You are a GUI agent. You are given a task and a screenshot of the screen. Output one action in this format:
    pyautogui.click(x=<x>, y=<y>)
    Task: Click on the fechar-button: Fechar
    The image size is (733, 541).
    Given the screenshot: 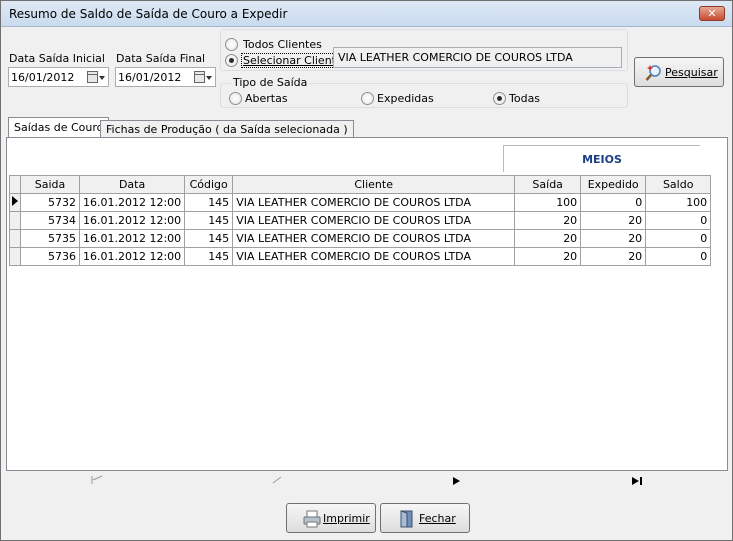 What is the action you would take?
    pyautogui.click(x=425, y=518)
    